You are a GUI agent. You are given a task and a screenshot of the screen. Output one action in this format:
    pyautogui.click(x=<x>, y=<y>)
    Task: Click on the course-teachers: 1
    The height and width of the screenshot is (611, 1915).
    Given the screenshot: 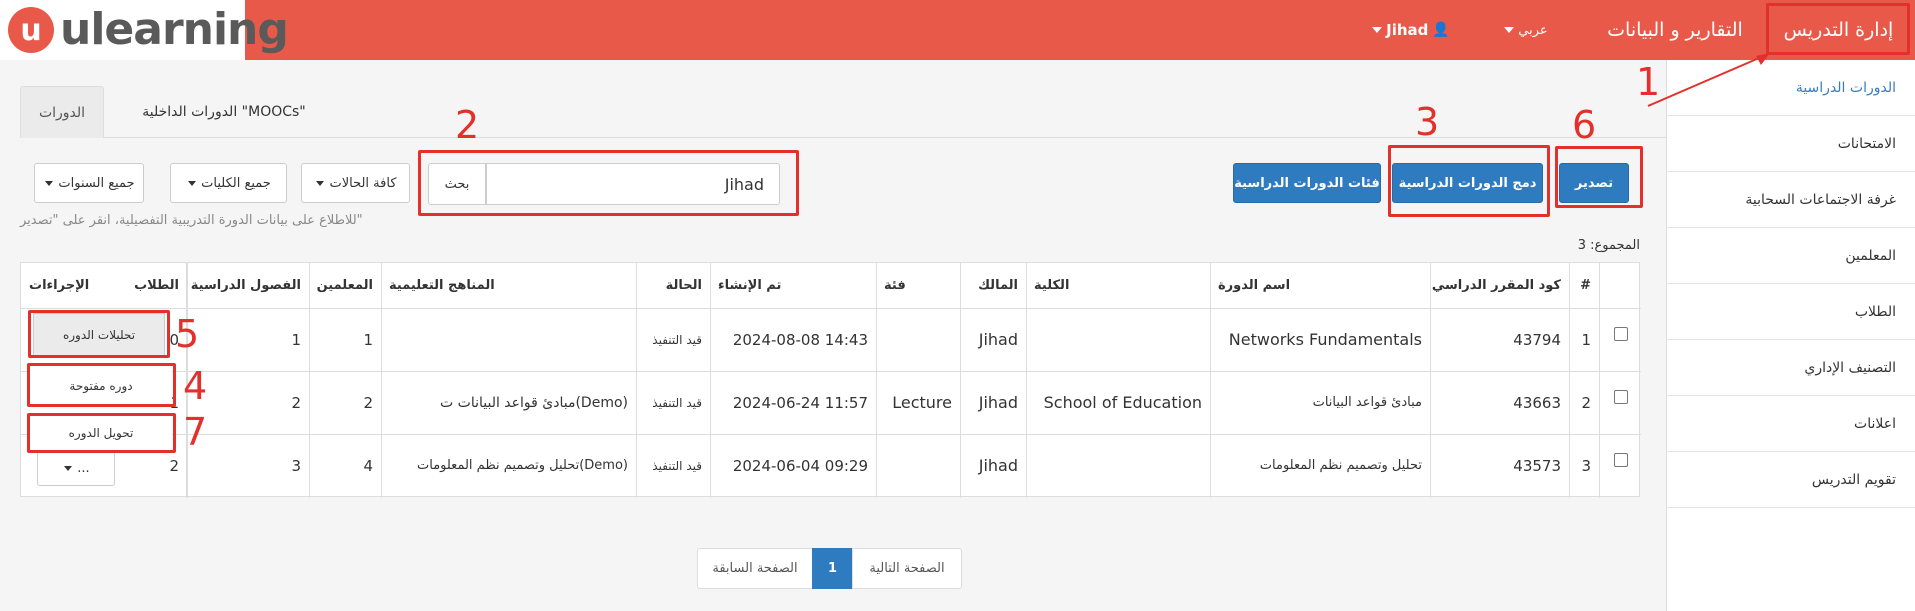 What is the action you would take?
    pyautogui.click(x=368, y=339)
    